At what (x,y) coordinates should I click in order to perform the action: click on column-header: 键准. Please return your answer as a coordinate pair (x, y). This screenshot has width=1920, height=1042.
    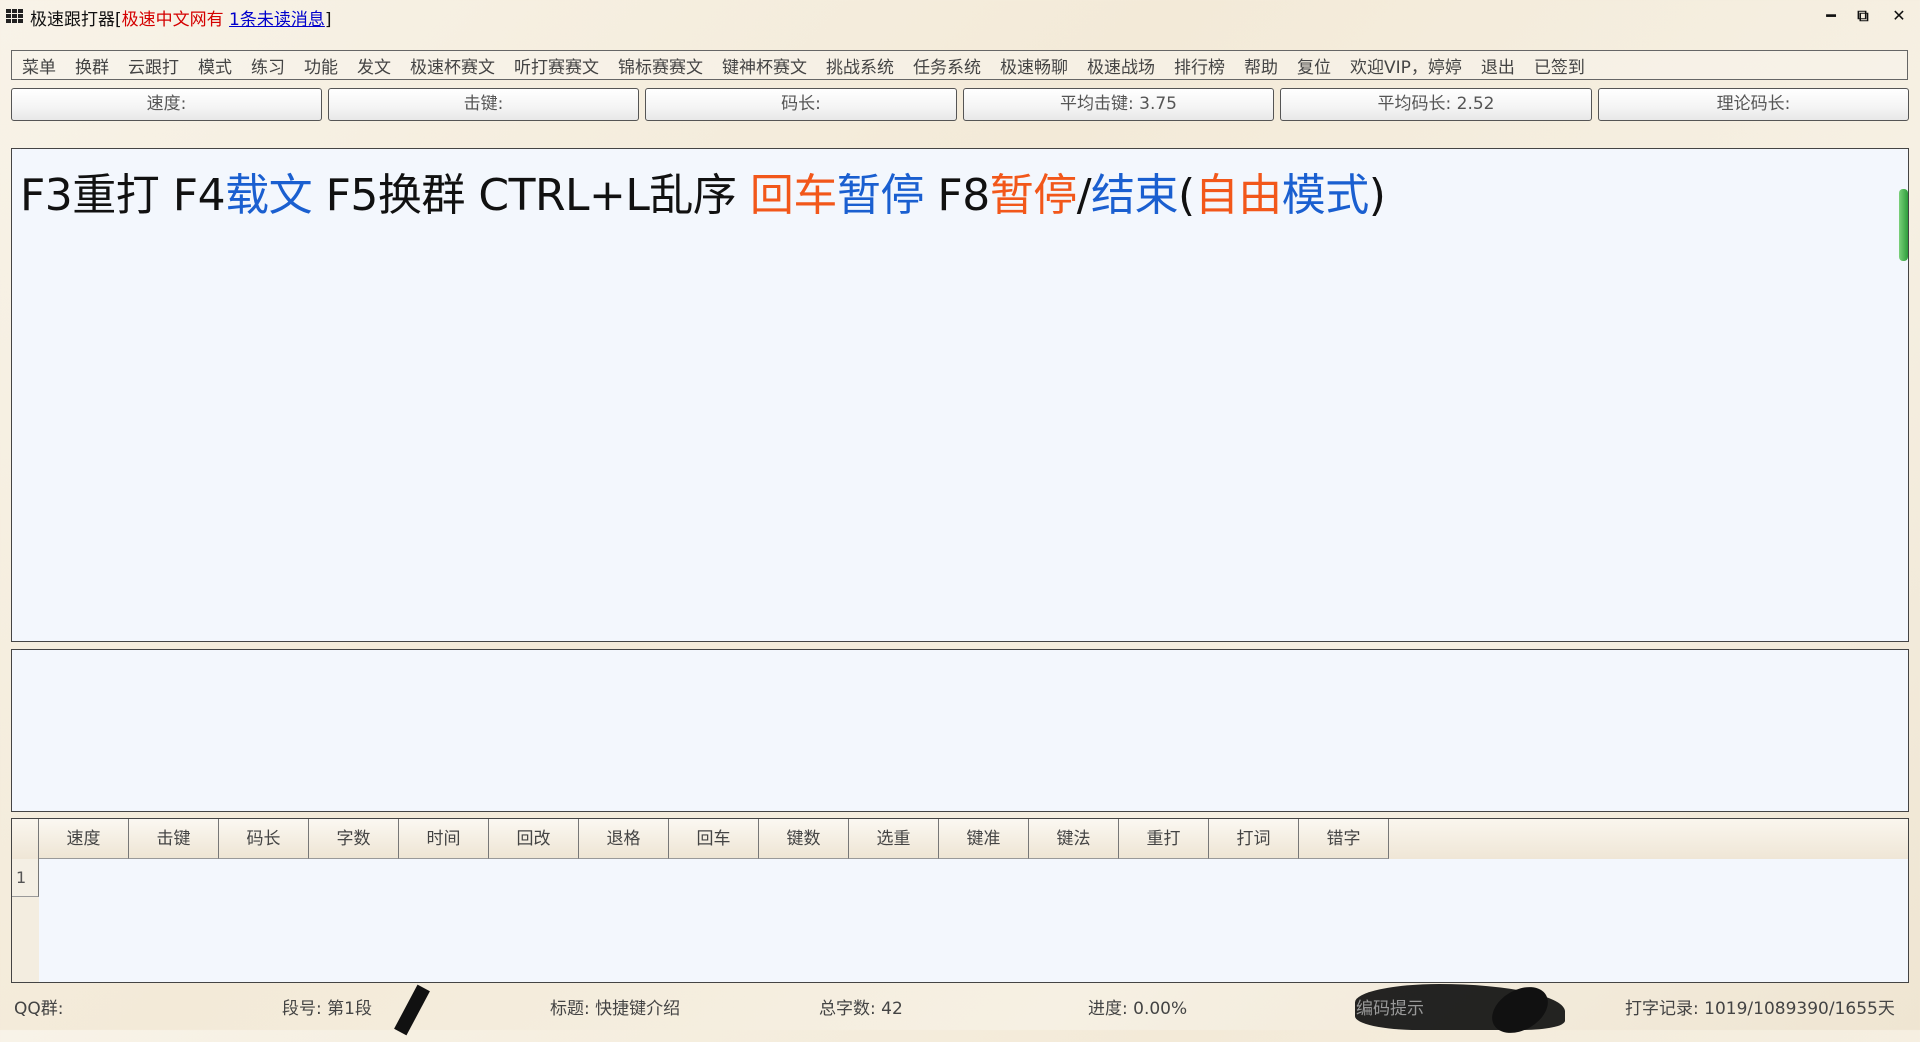
    Looking at the image, I should click on (984, 839).